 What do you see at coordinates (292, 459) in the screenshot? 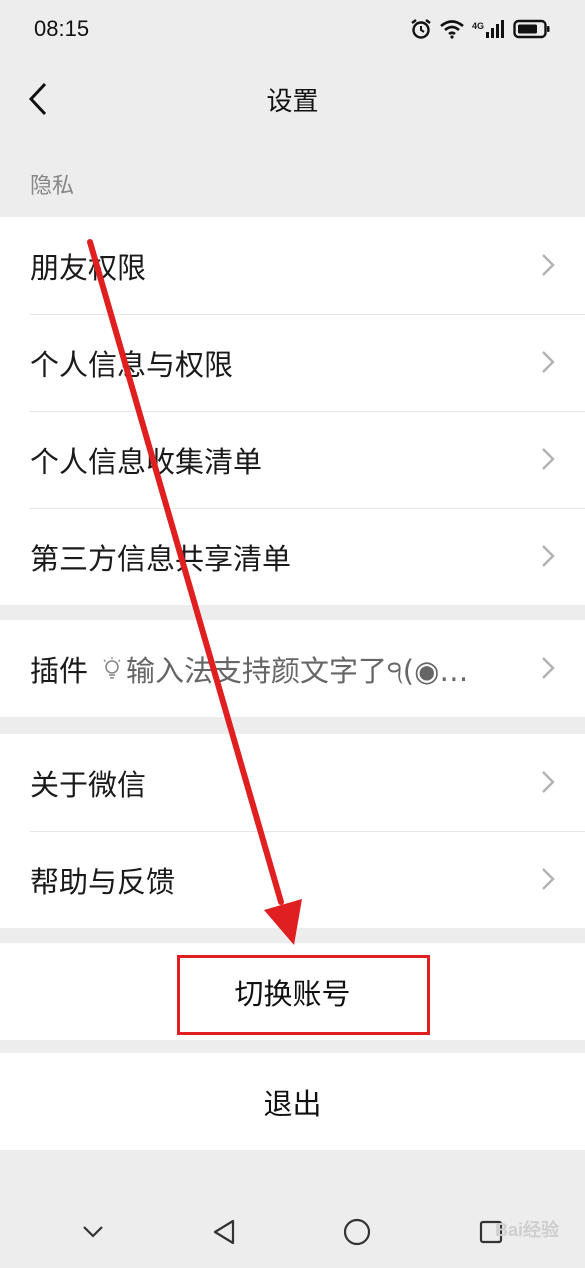
I see `settings-item-info-collection-list: 个人信息收集清单` at bounding box center [292, 459].